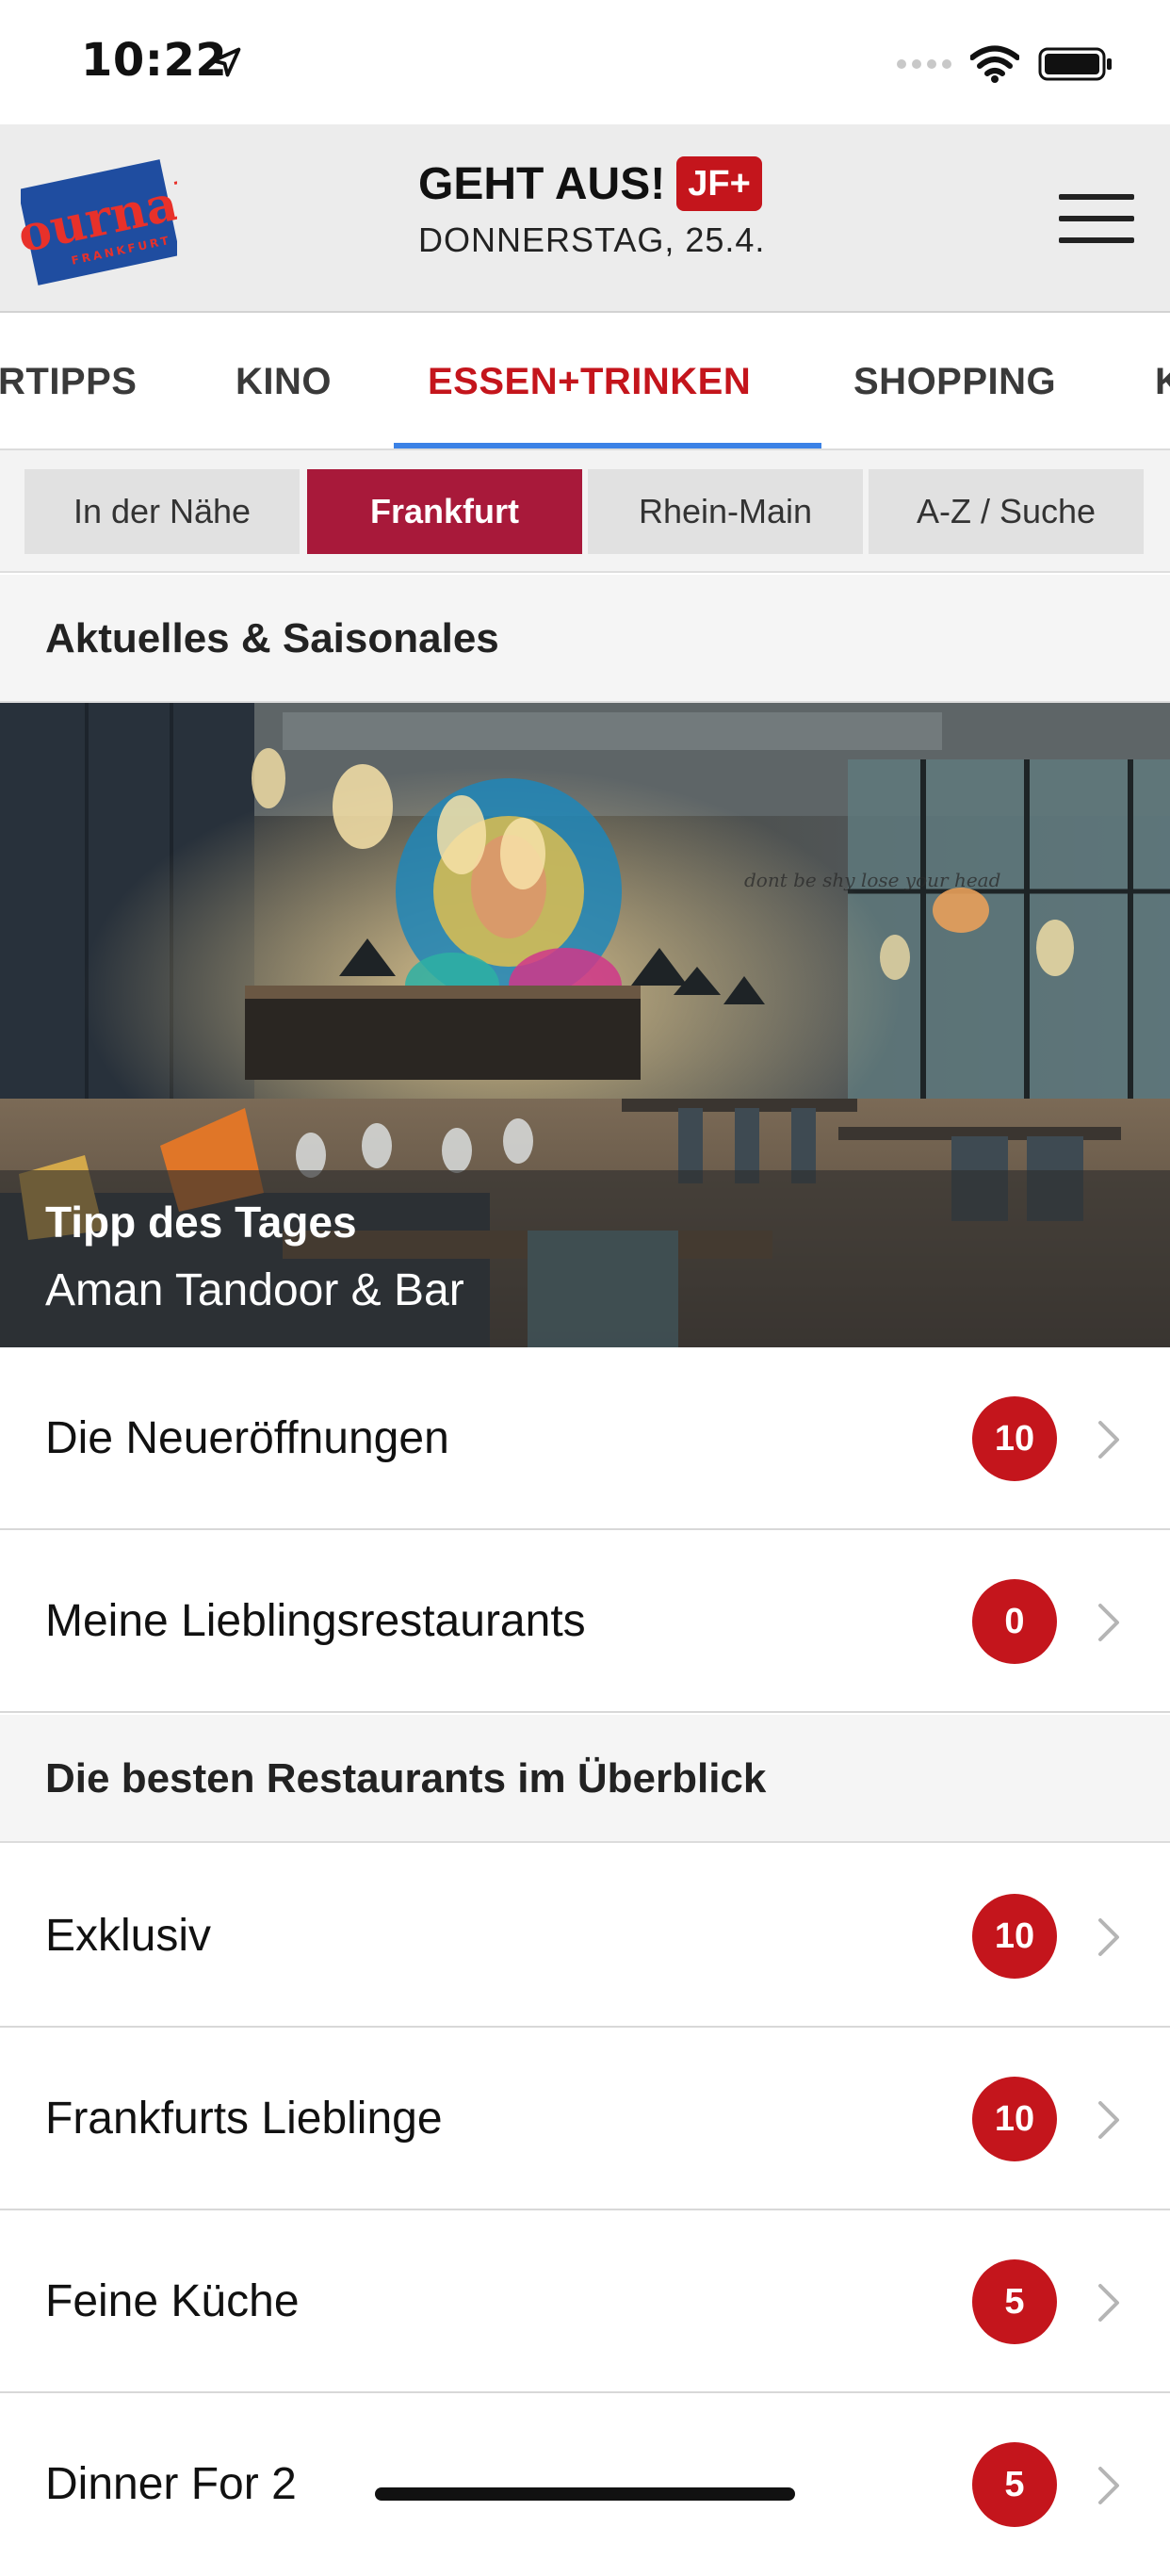 This screenshot has height=2576, width=1170. What do you see at coordinates (1006, 511) in the screenshot?
I see `segment-a-z-suche: A-Z / Suche` at bounding box center [1006, 511].